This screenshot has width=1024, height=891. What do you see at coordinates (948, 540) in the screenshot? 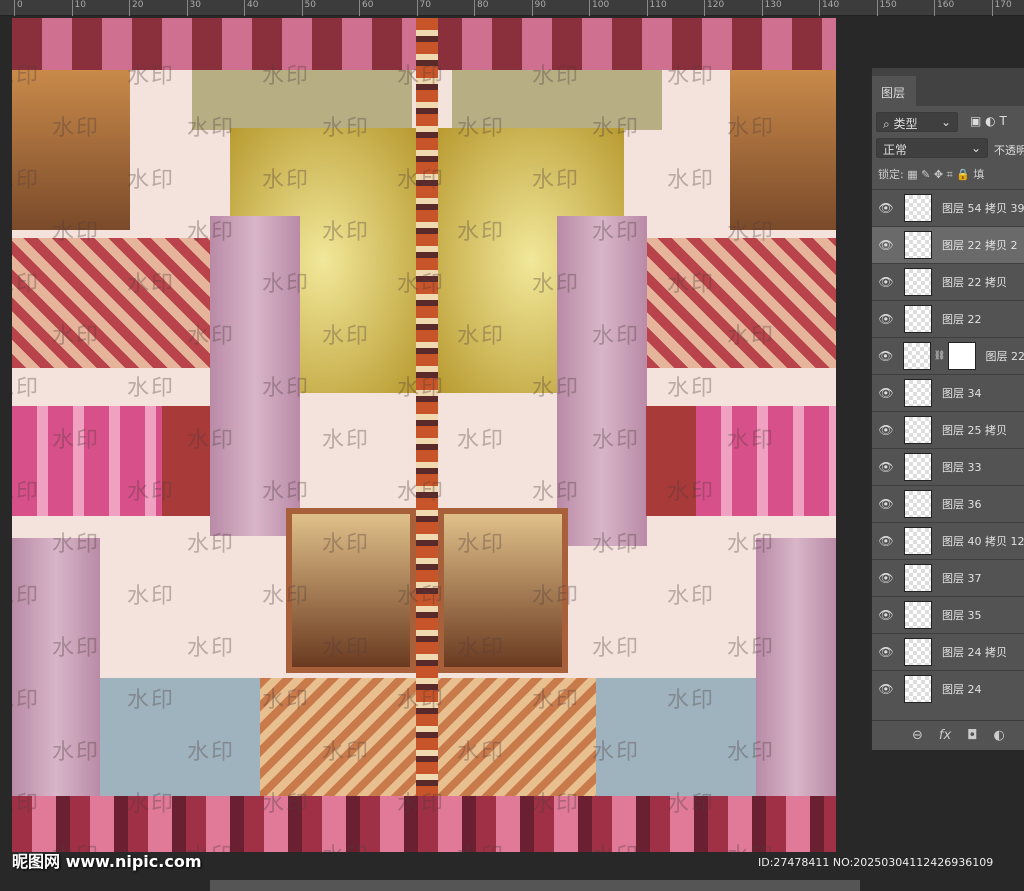
I see `layer-row: 👁 图层 40 拷贝 12` at bounding box center [948, 540].